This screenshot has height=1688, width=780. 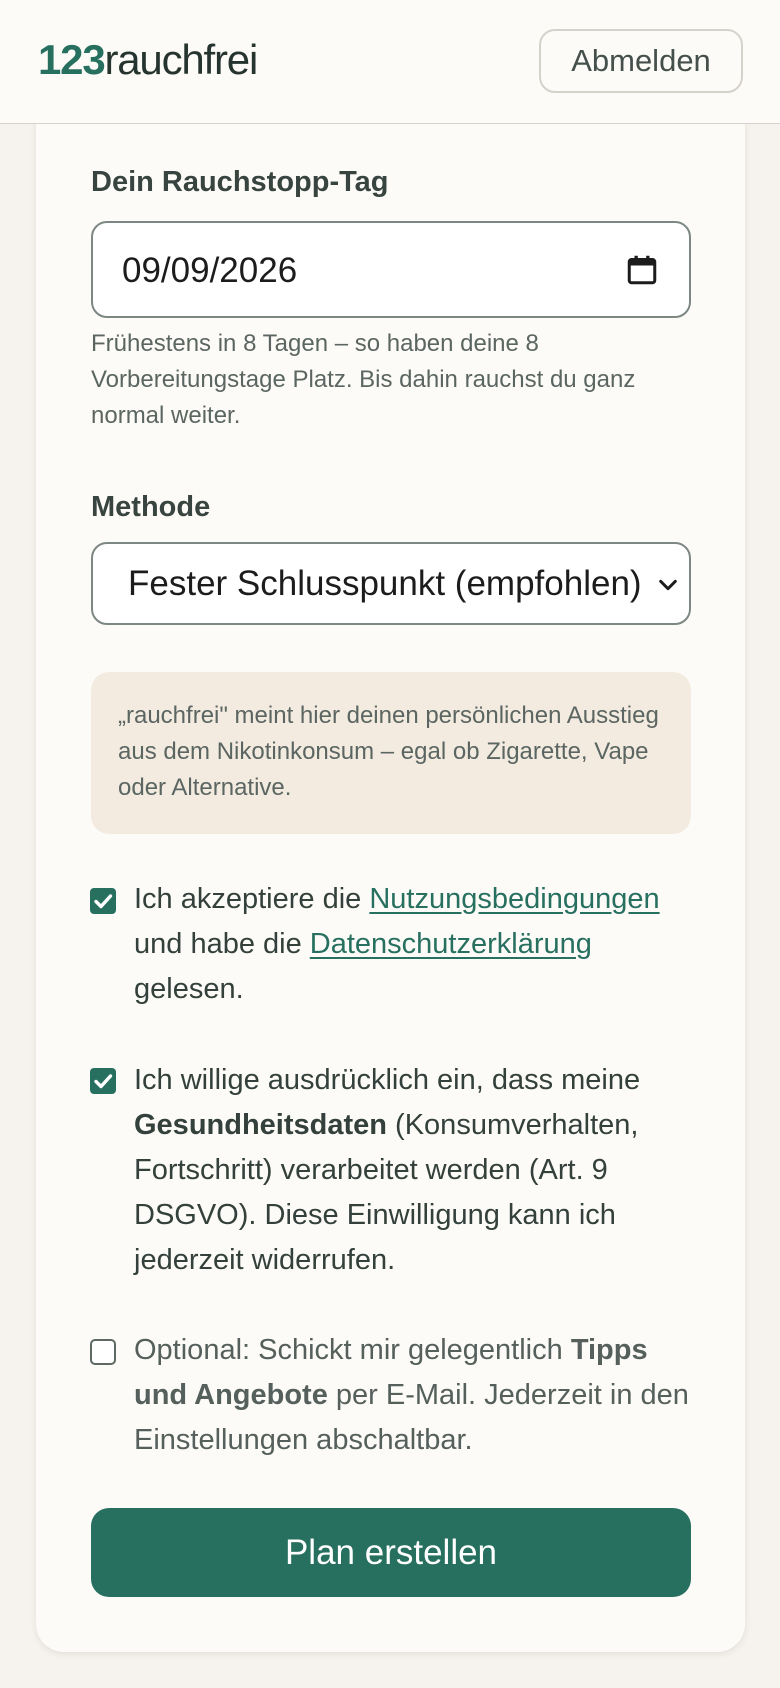 What do you see at coordinates (189, 989) in the screenshot?
I see `terms-text-post: gelesen.` at bounding box center [189, 989].